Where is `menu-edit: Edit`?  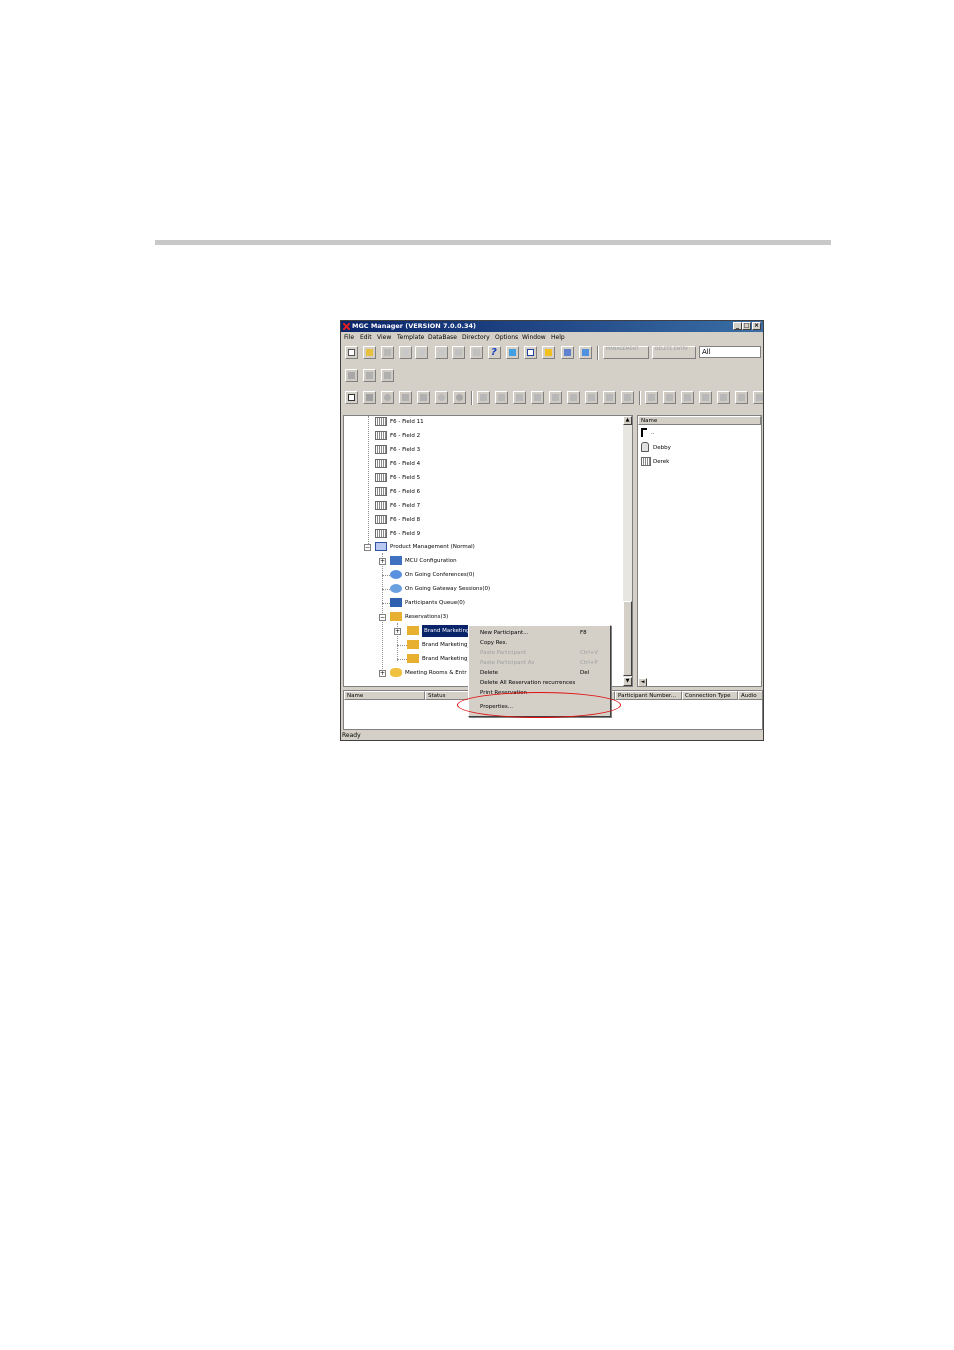 menu-edit: Edit is located at coordinates (366, 337).